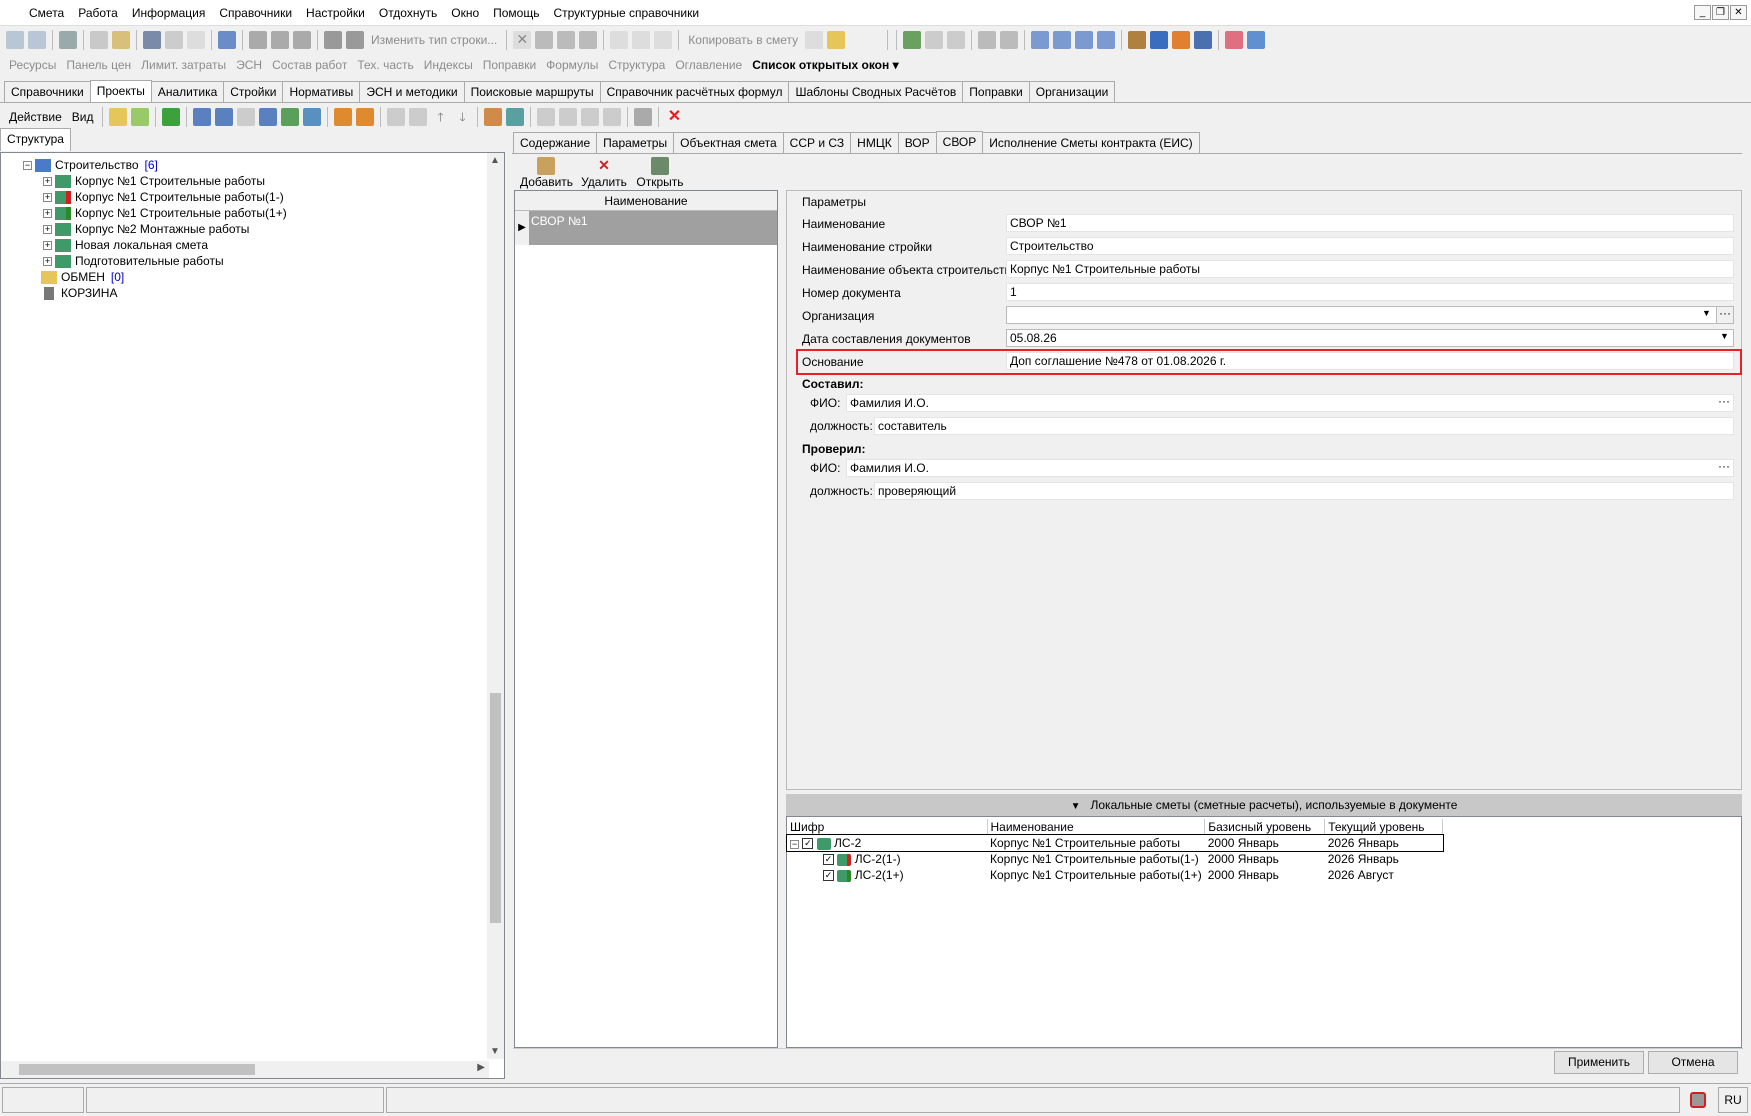  What do you see at coordinates (99, 40) in the screenshot?
I see `calc-icon` at bounding box center [99, 40].